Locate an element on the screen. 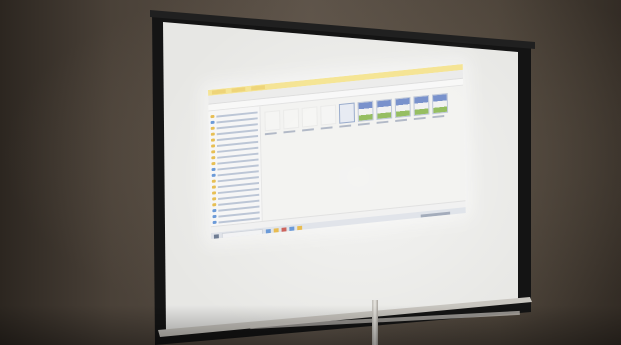 Image resolution: width=621 pixels, height=345 pixels. file-grid is located at coordinates (362, 153).